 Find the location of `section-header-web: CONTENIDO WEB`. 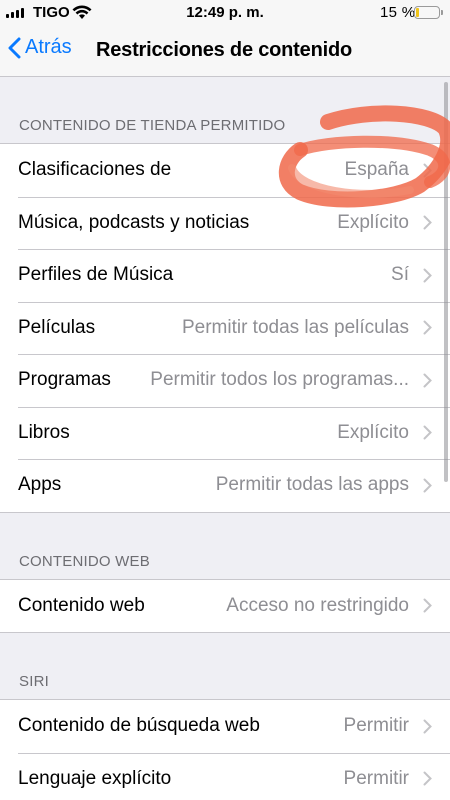

section-header-web: CONTENIDO WEB is located at coordinates (84, 561).